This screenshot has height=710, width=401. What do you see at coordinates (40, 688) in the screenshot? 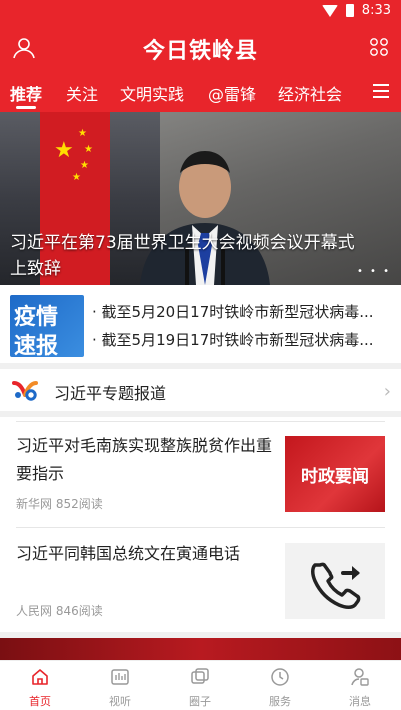
I see `nav-home: 首页` at bounding box center [40, 688].